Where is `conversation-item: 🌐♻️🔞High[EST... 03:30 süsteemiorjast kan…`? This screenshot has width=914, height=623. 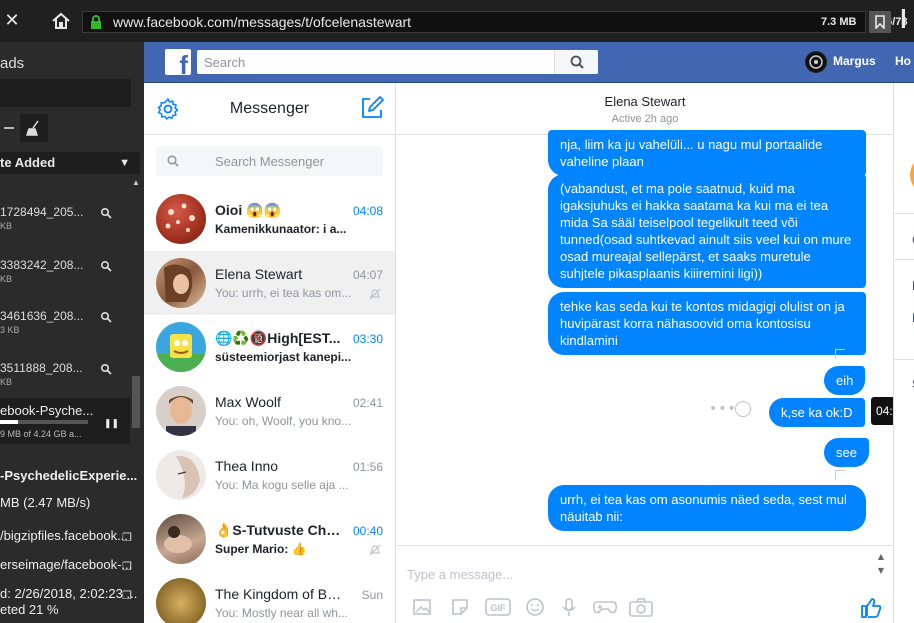 conversation-item: 🌐♻️🔞High[EST... 03:30 süsteemiorjast kan… is located at coordinates (269, 347).